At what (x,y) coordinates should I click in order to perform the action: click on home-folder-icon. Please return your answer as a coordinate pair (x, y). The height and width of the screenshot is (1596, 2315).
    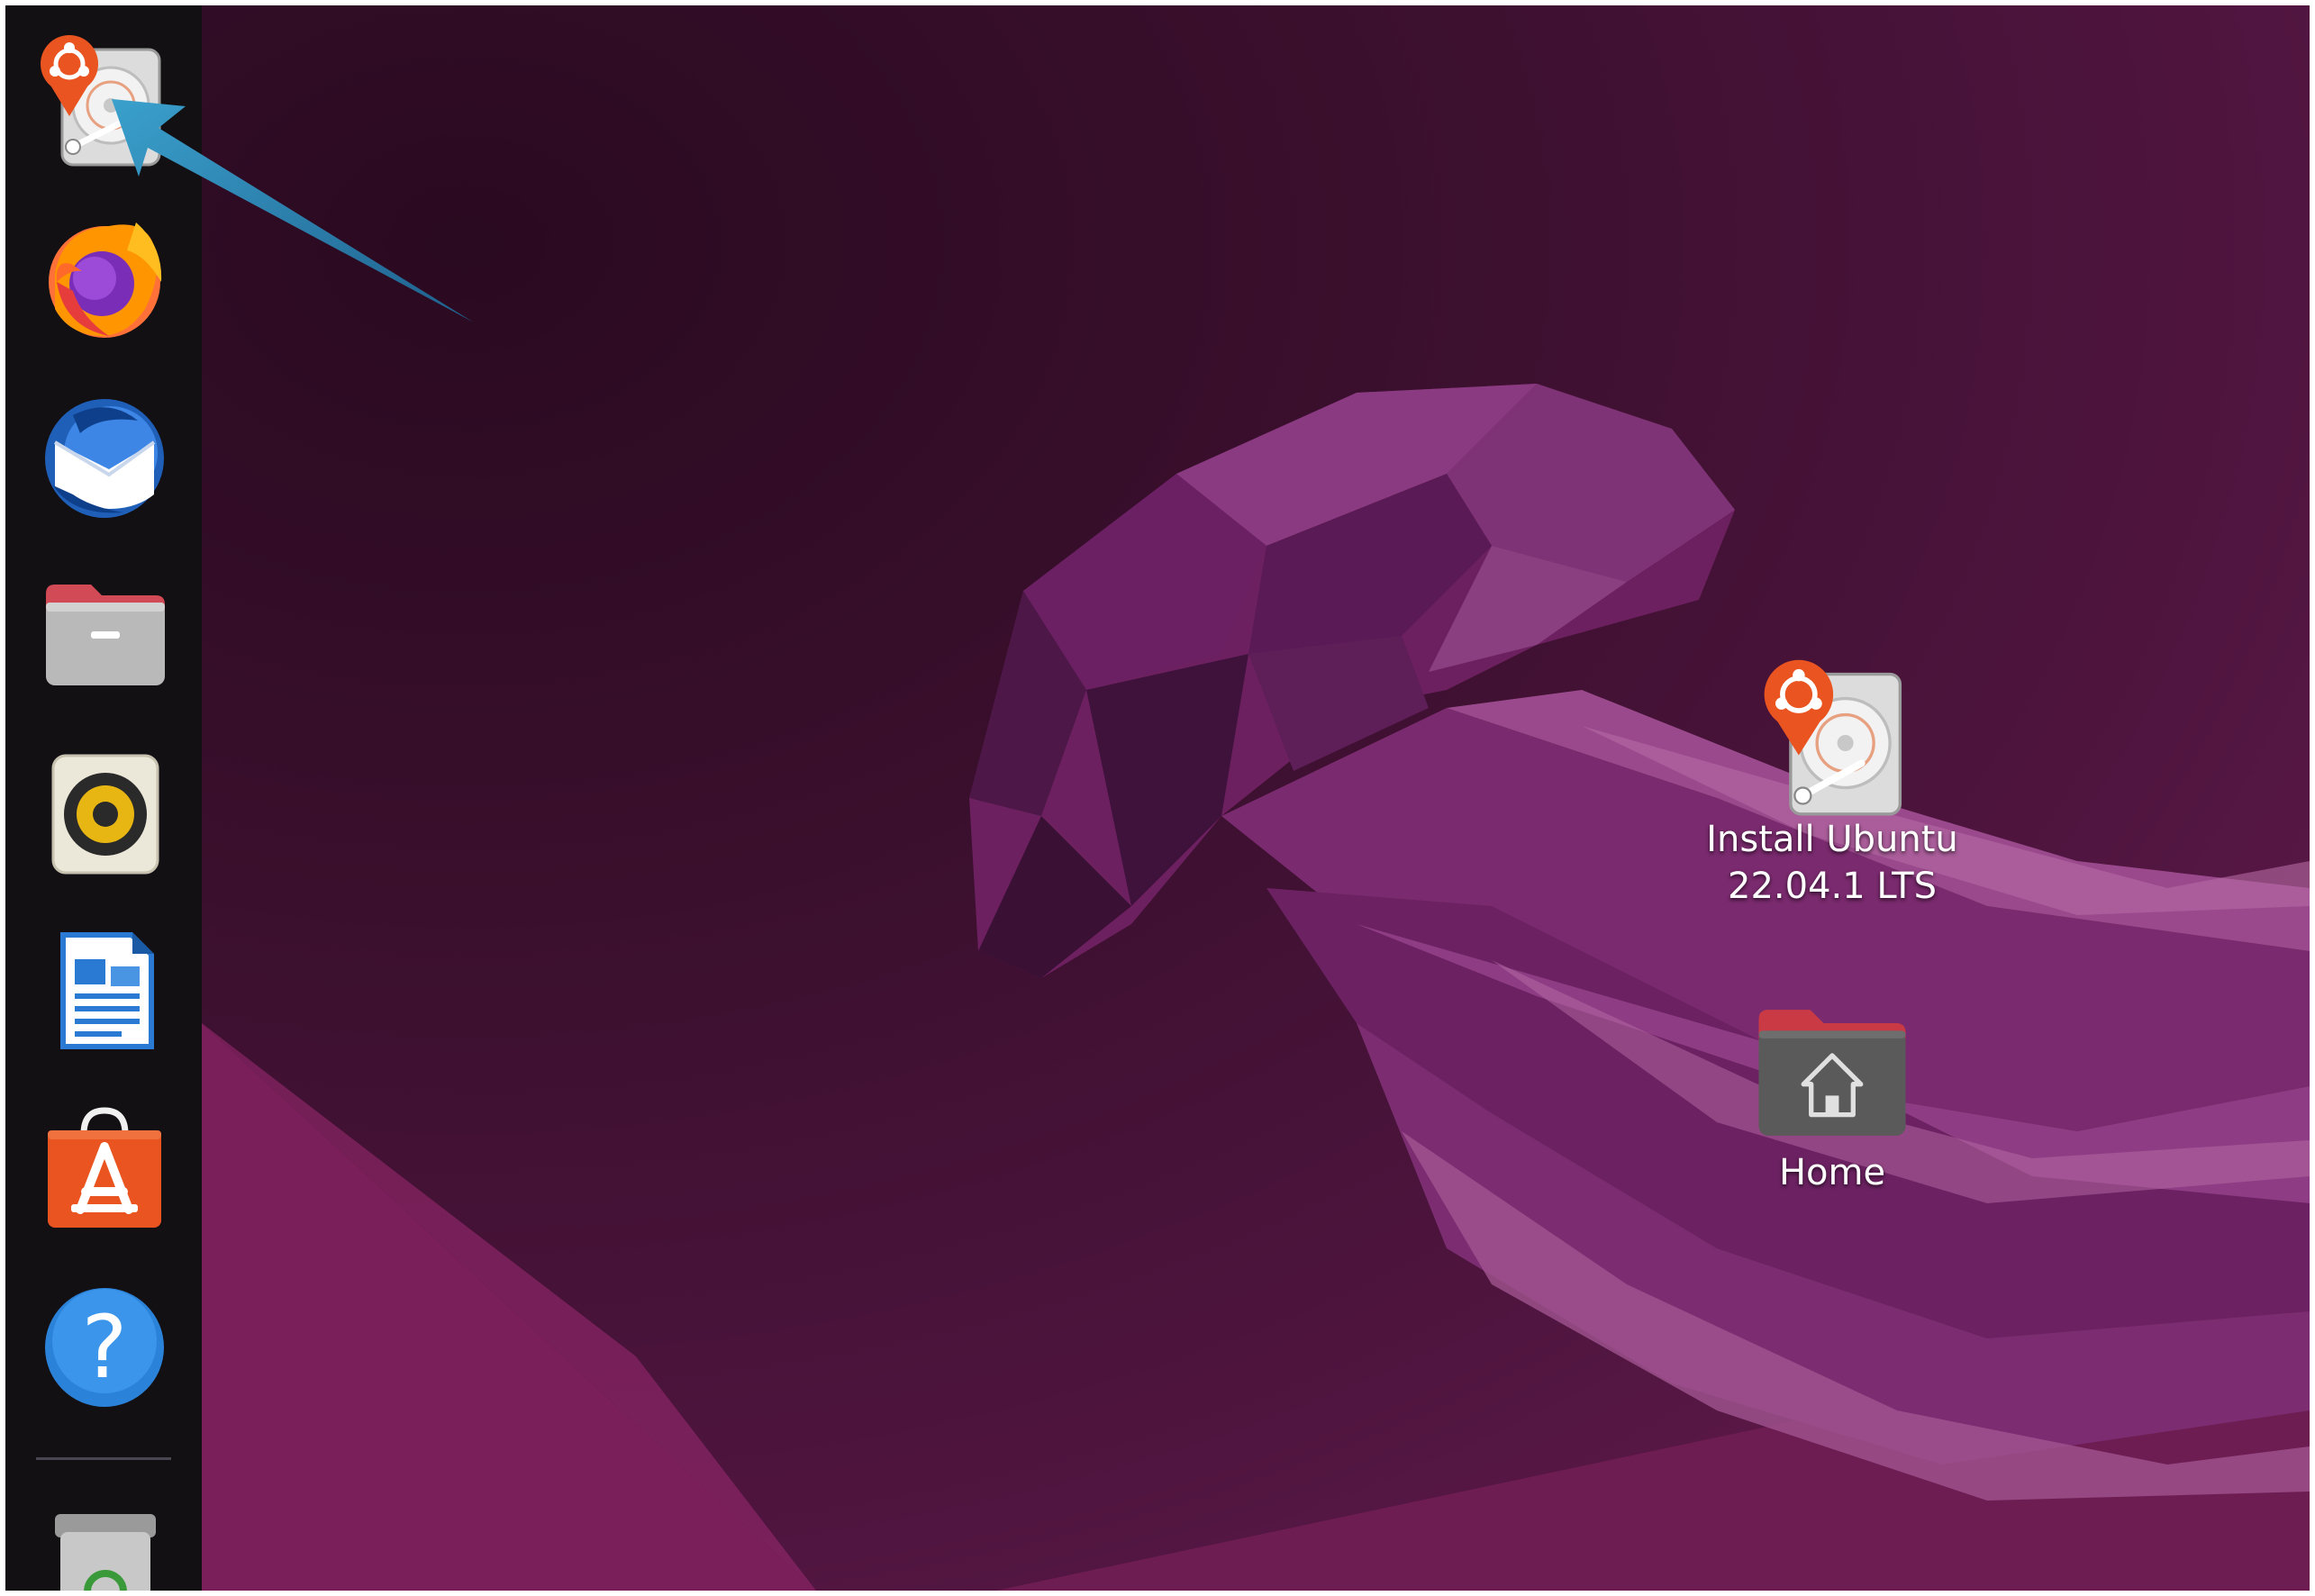
    Looking at the image, I should click on (1832, 1073).